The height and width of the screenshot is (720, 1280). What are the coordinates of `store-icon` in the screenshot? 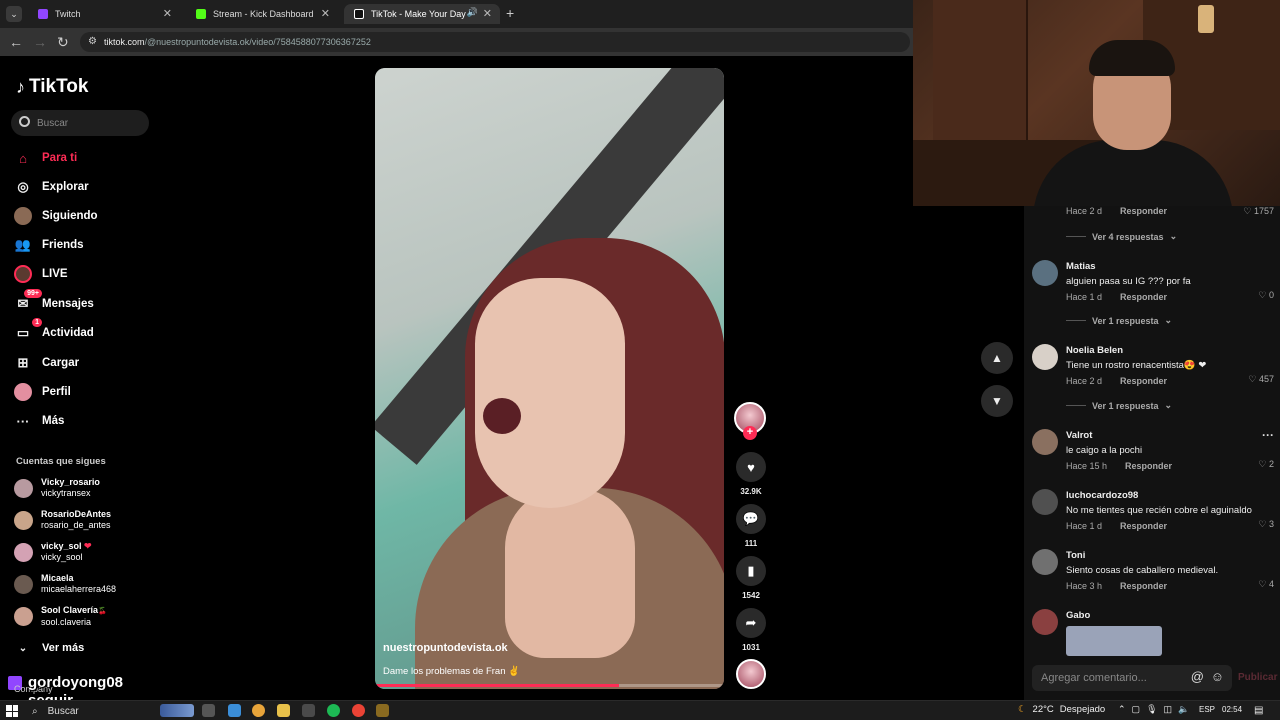 It's located at (308, 710).